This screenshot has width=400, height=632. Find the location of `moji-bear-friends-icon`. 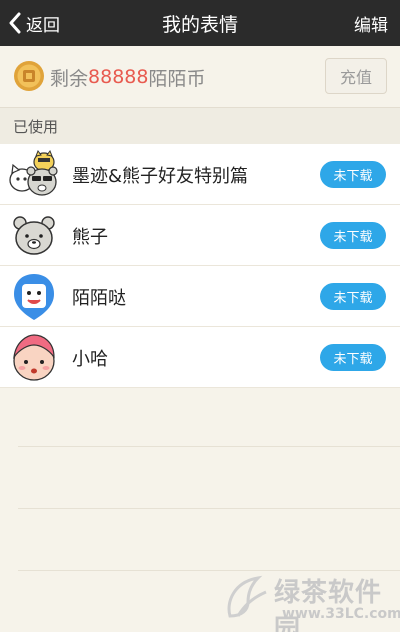

moji-bear-friends-icon is located at coordinates (33, 172).